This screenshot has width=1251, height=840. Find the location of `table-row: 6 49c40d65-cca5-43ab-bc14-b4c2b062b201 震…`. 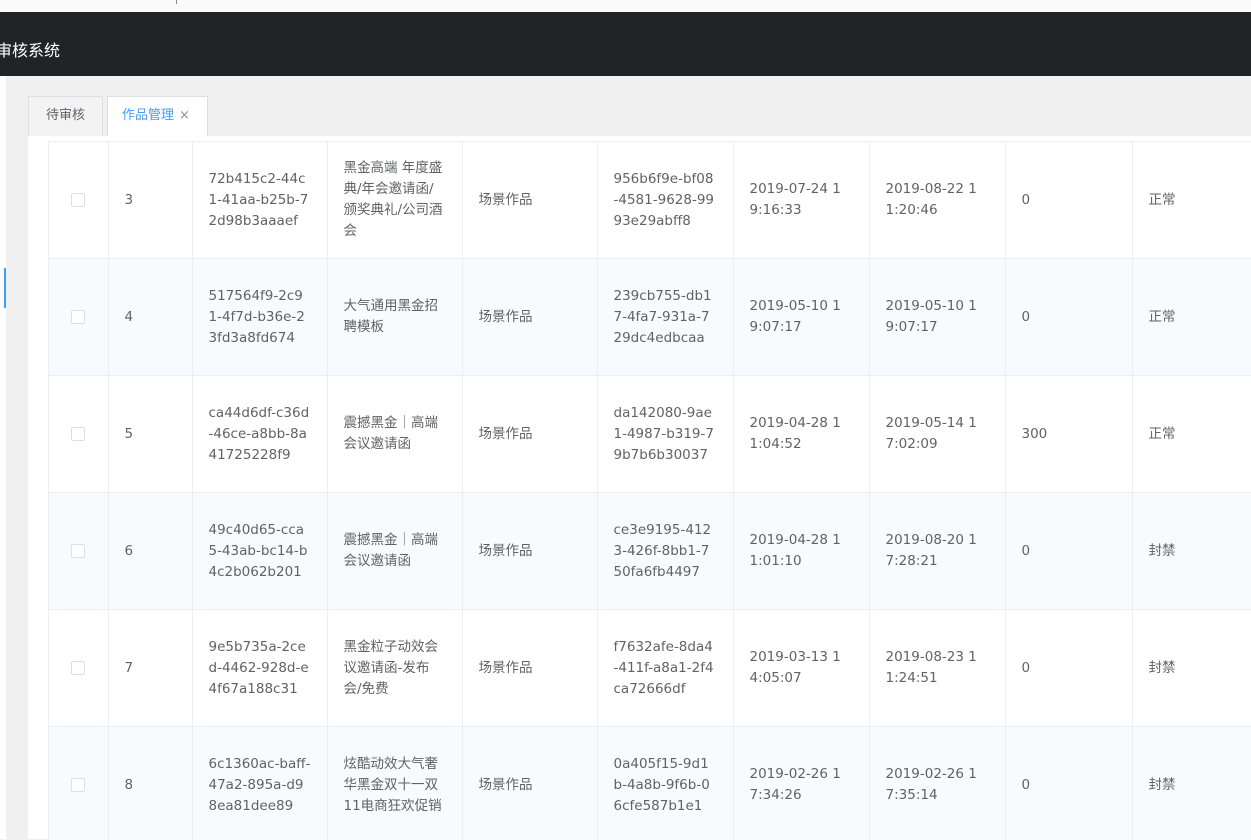

table-row: 6 49c40d65-cca5-43ab-bc14-b4c2b062b201 震… is located at coordinates (650, 551).